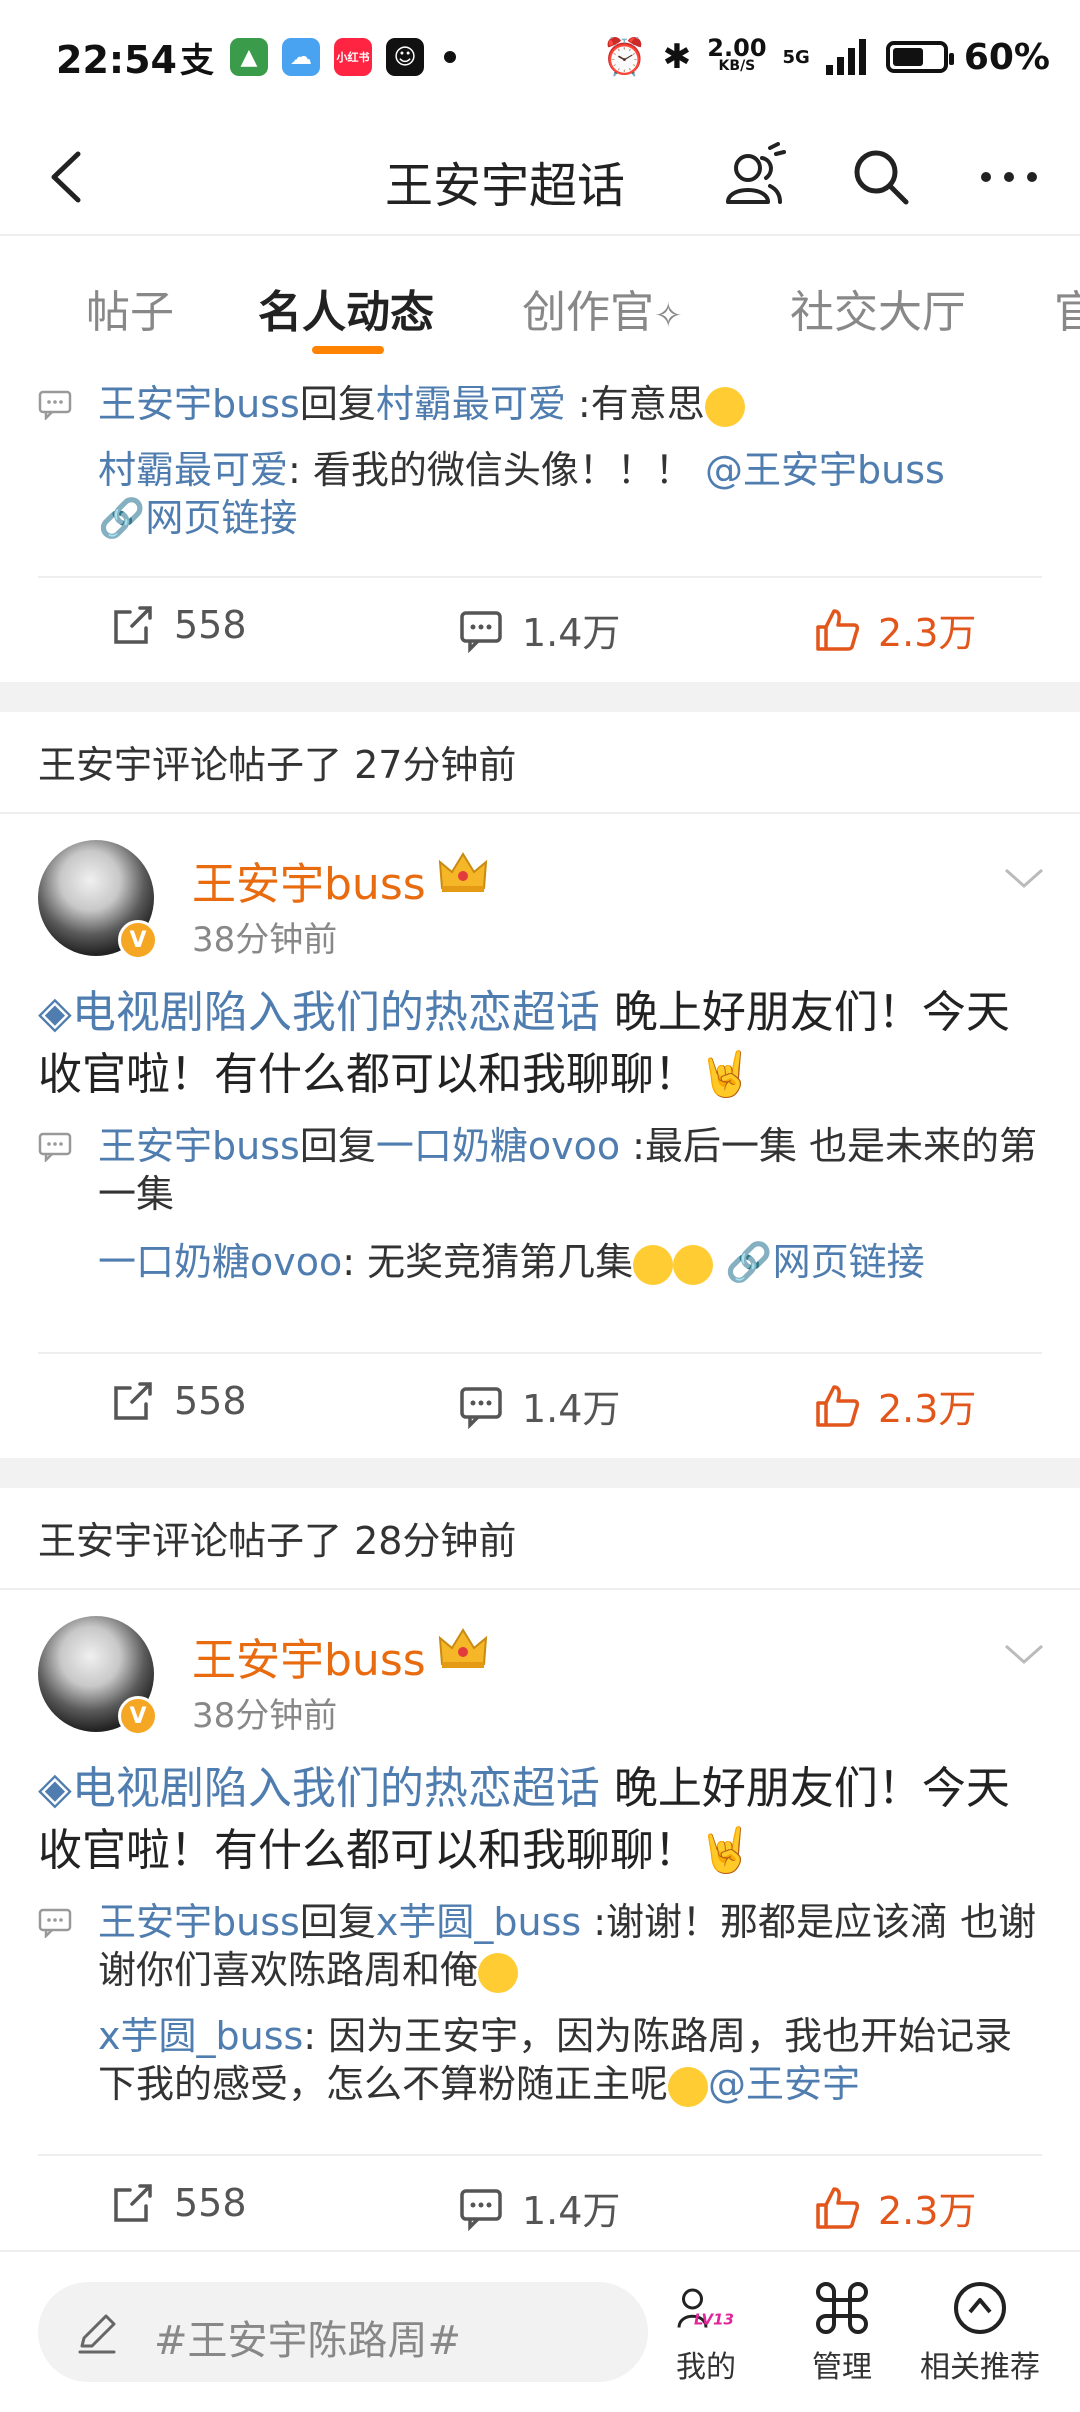  What do you see at coordinates (1009, 177) in the screenshot?
I see `more-icon` at bounding box center [1009, 177].